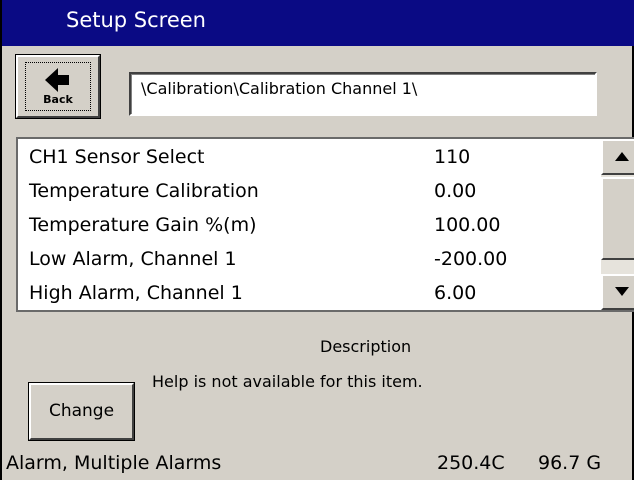 This screenshot has width=634, height=480. Describe the element at coordinates (287, 381) in the screenshot. I see `description-text: Help is not available for this item.` at that location.